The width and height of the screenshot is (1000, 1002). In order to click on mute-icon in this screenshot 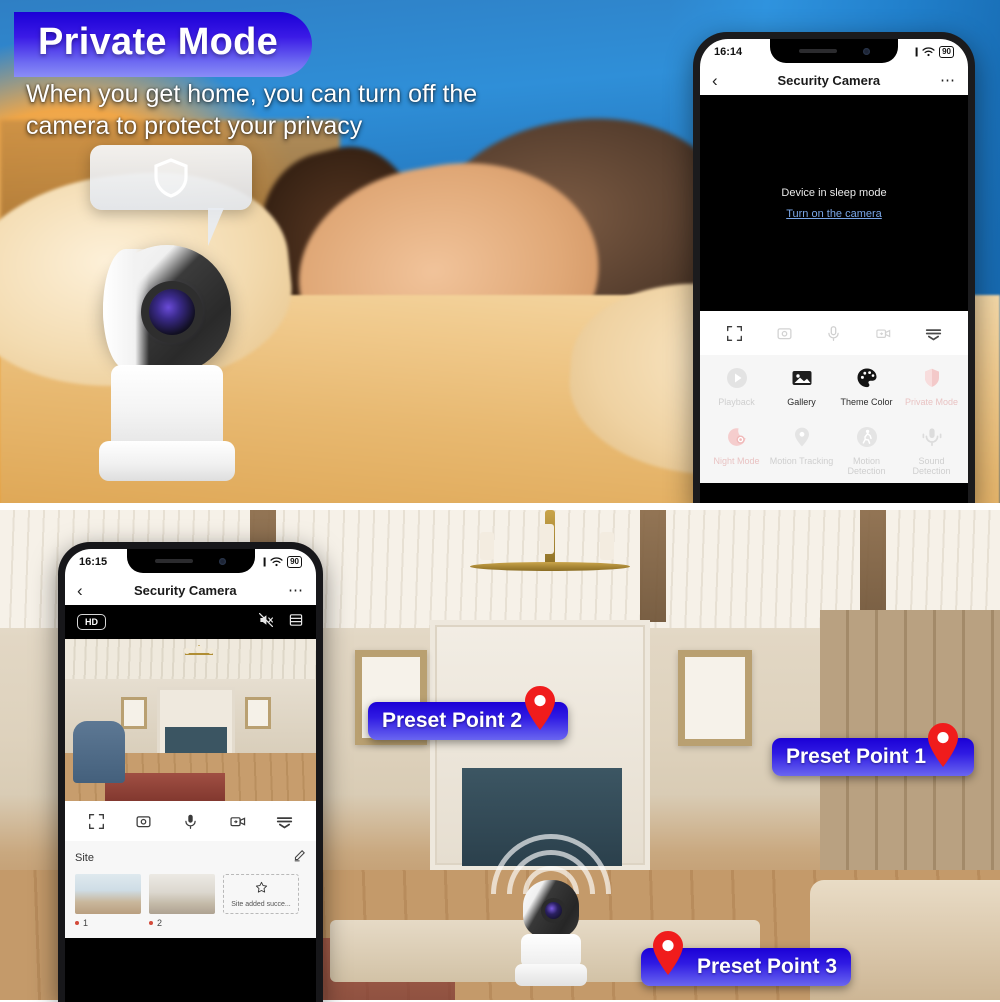, I will do `click(266, 622)`.